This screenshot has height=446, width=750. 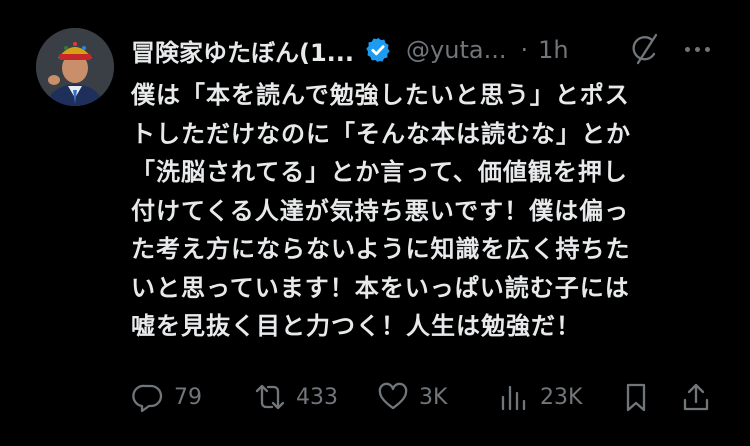 What do you see at coordinates (356, 326) in the screenshot?
I see `tweet-text-line: 嘘を見抜く目と力つく！人生は勉強だ！` at bounding box center [356, 326].